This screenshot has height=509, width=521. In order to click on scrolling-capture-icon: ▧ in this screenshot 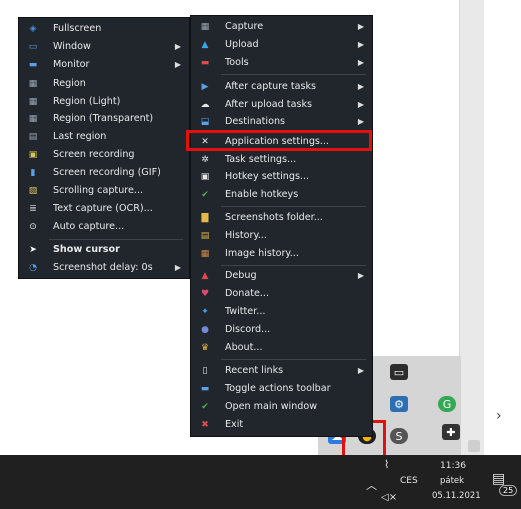, I will do `click(33, 190)`.